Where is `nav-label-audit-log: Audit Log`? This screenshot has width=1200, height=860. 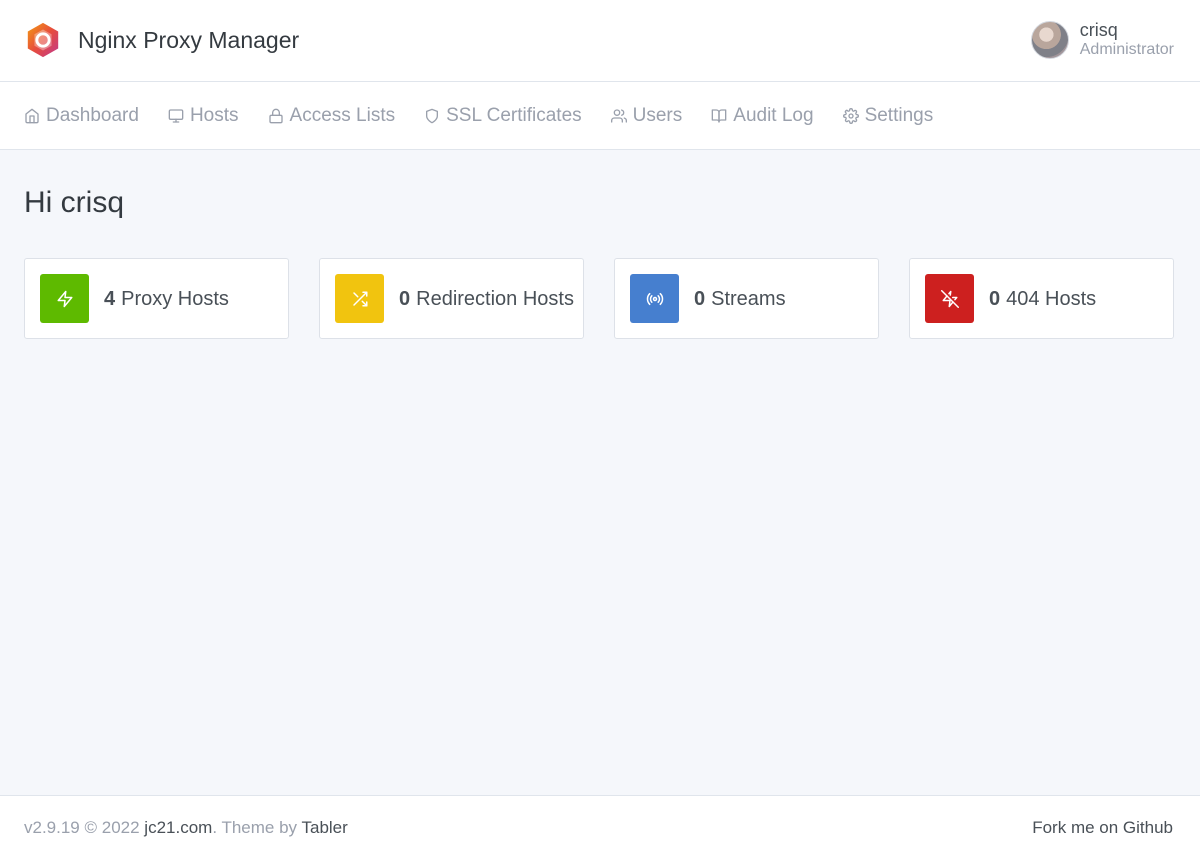 nav-label-audit-log: Audit Log is located at coordinates (773, 115).